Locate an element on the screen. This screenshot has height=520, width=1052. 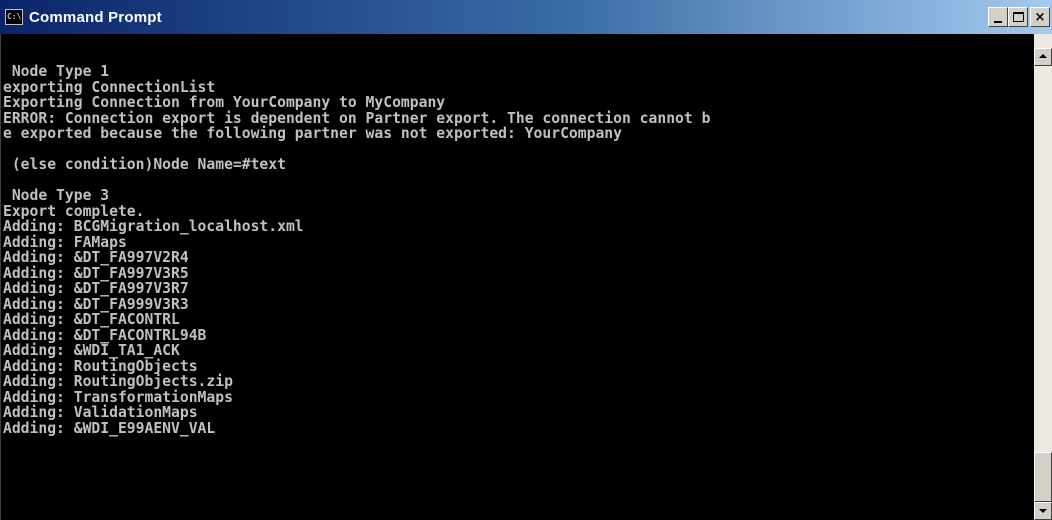
maximize-icon is located at coordinates (1018, 17).